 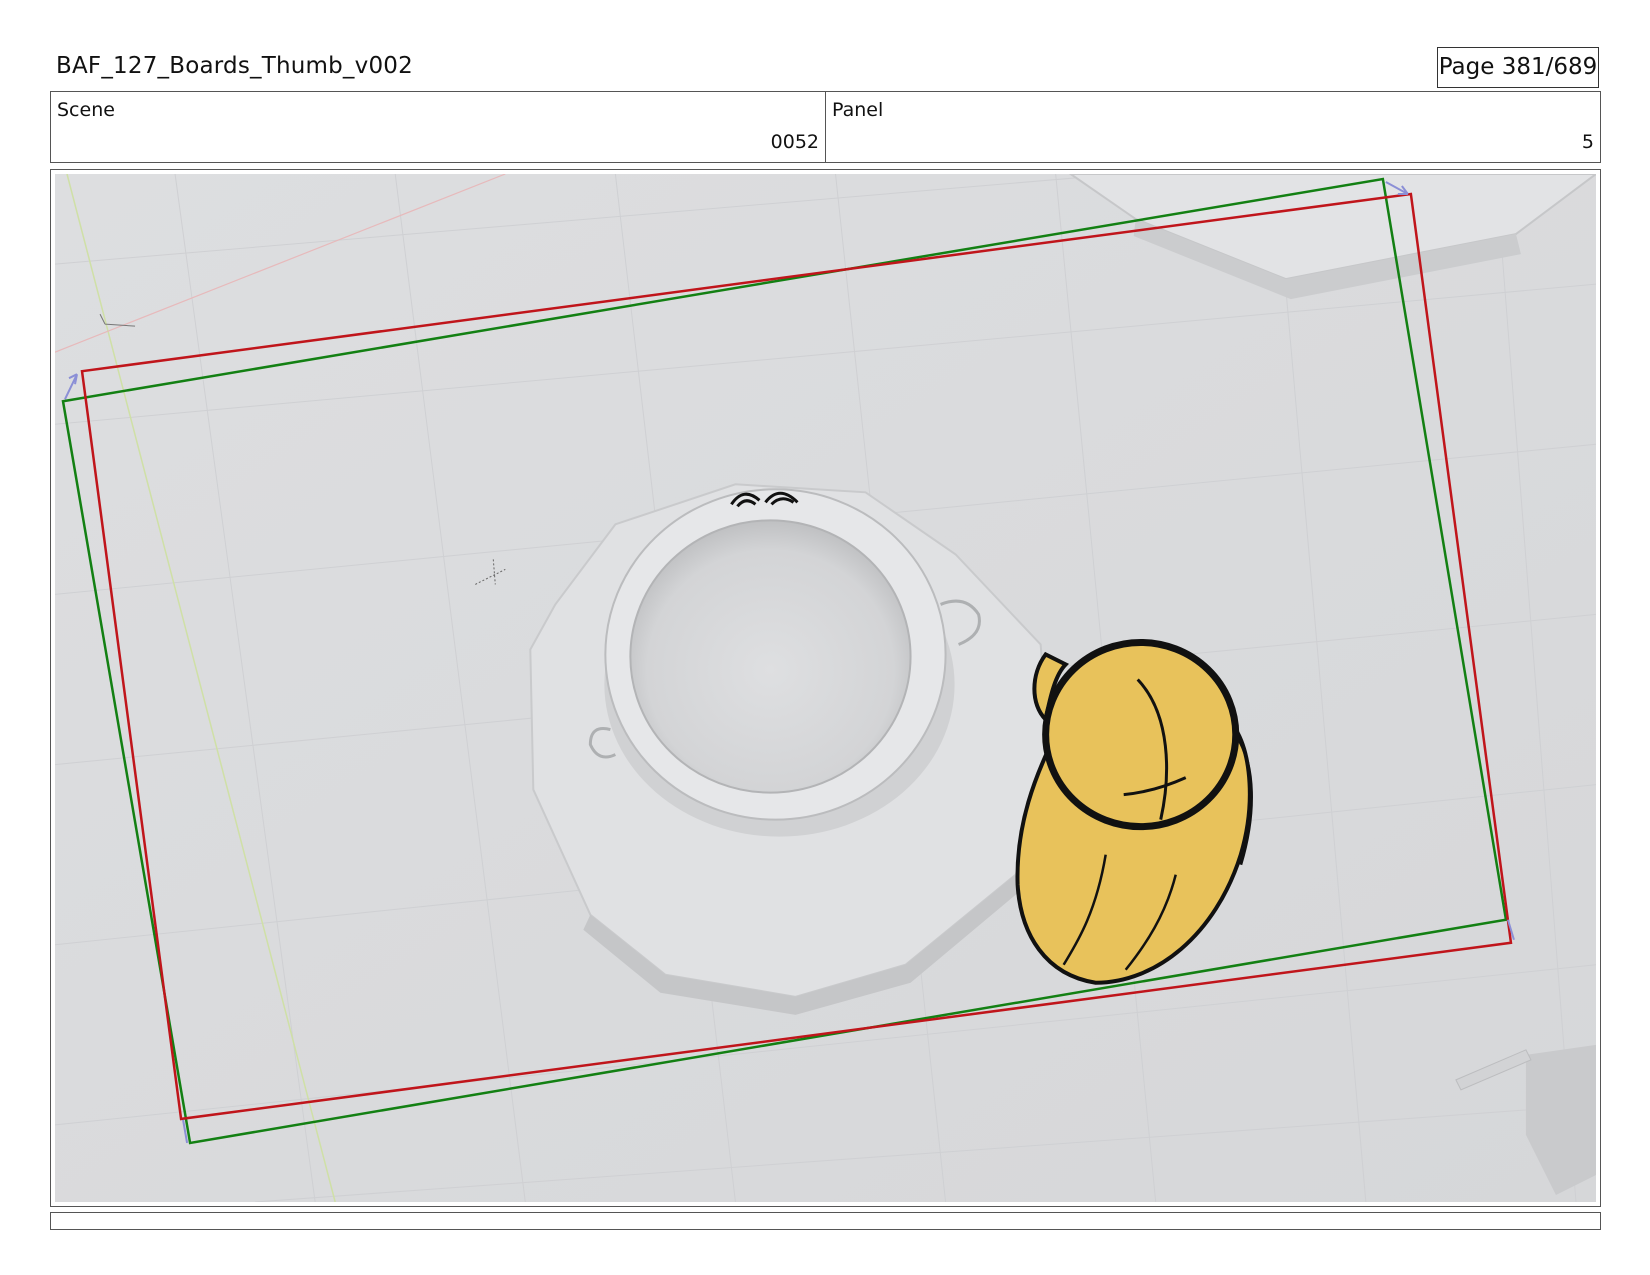 What do you see at coordinates (86, 110) in the screenshot?
I see `scene-label: Scene` at bounding box center [86, 110].